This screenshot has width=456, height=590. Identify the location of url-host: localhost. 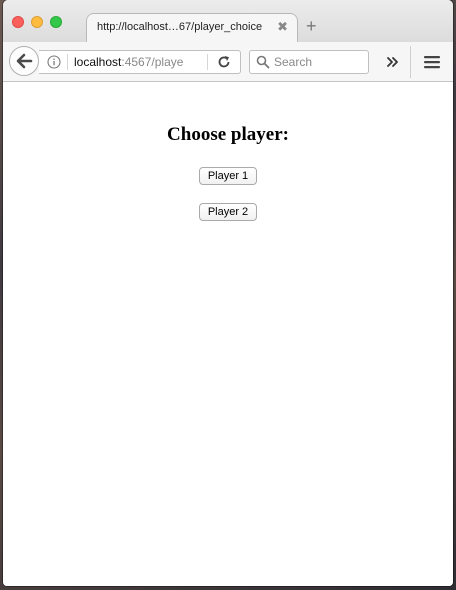
(98, 62).